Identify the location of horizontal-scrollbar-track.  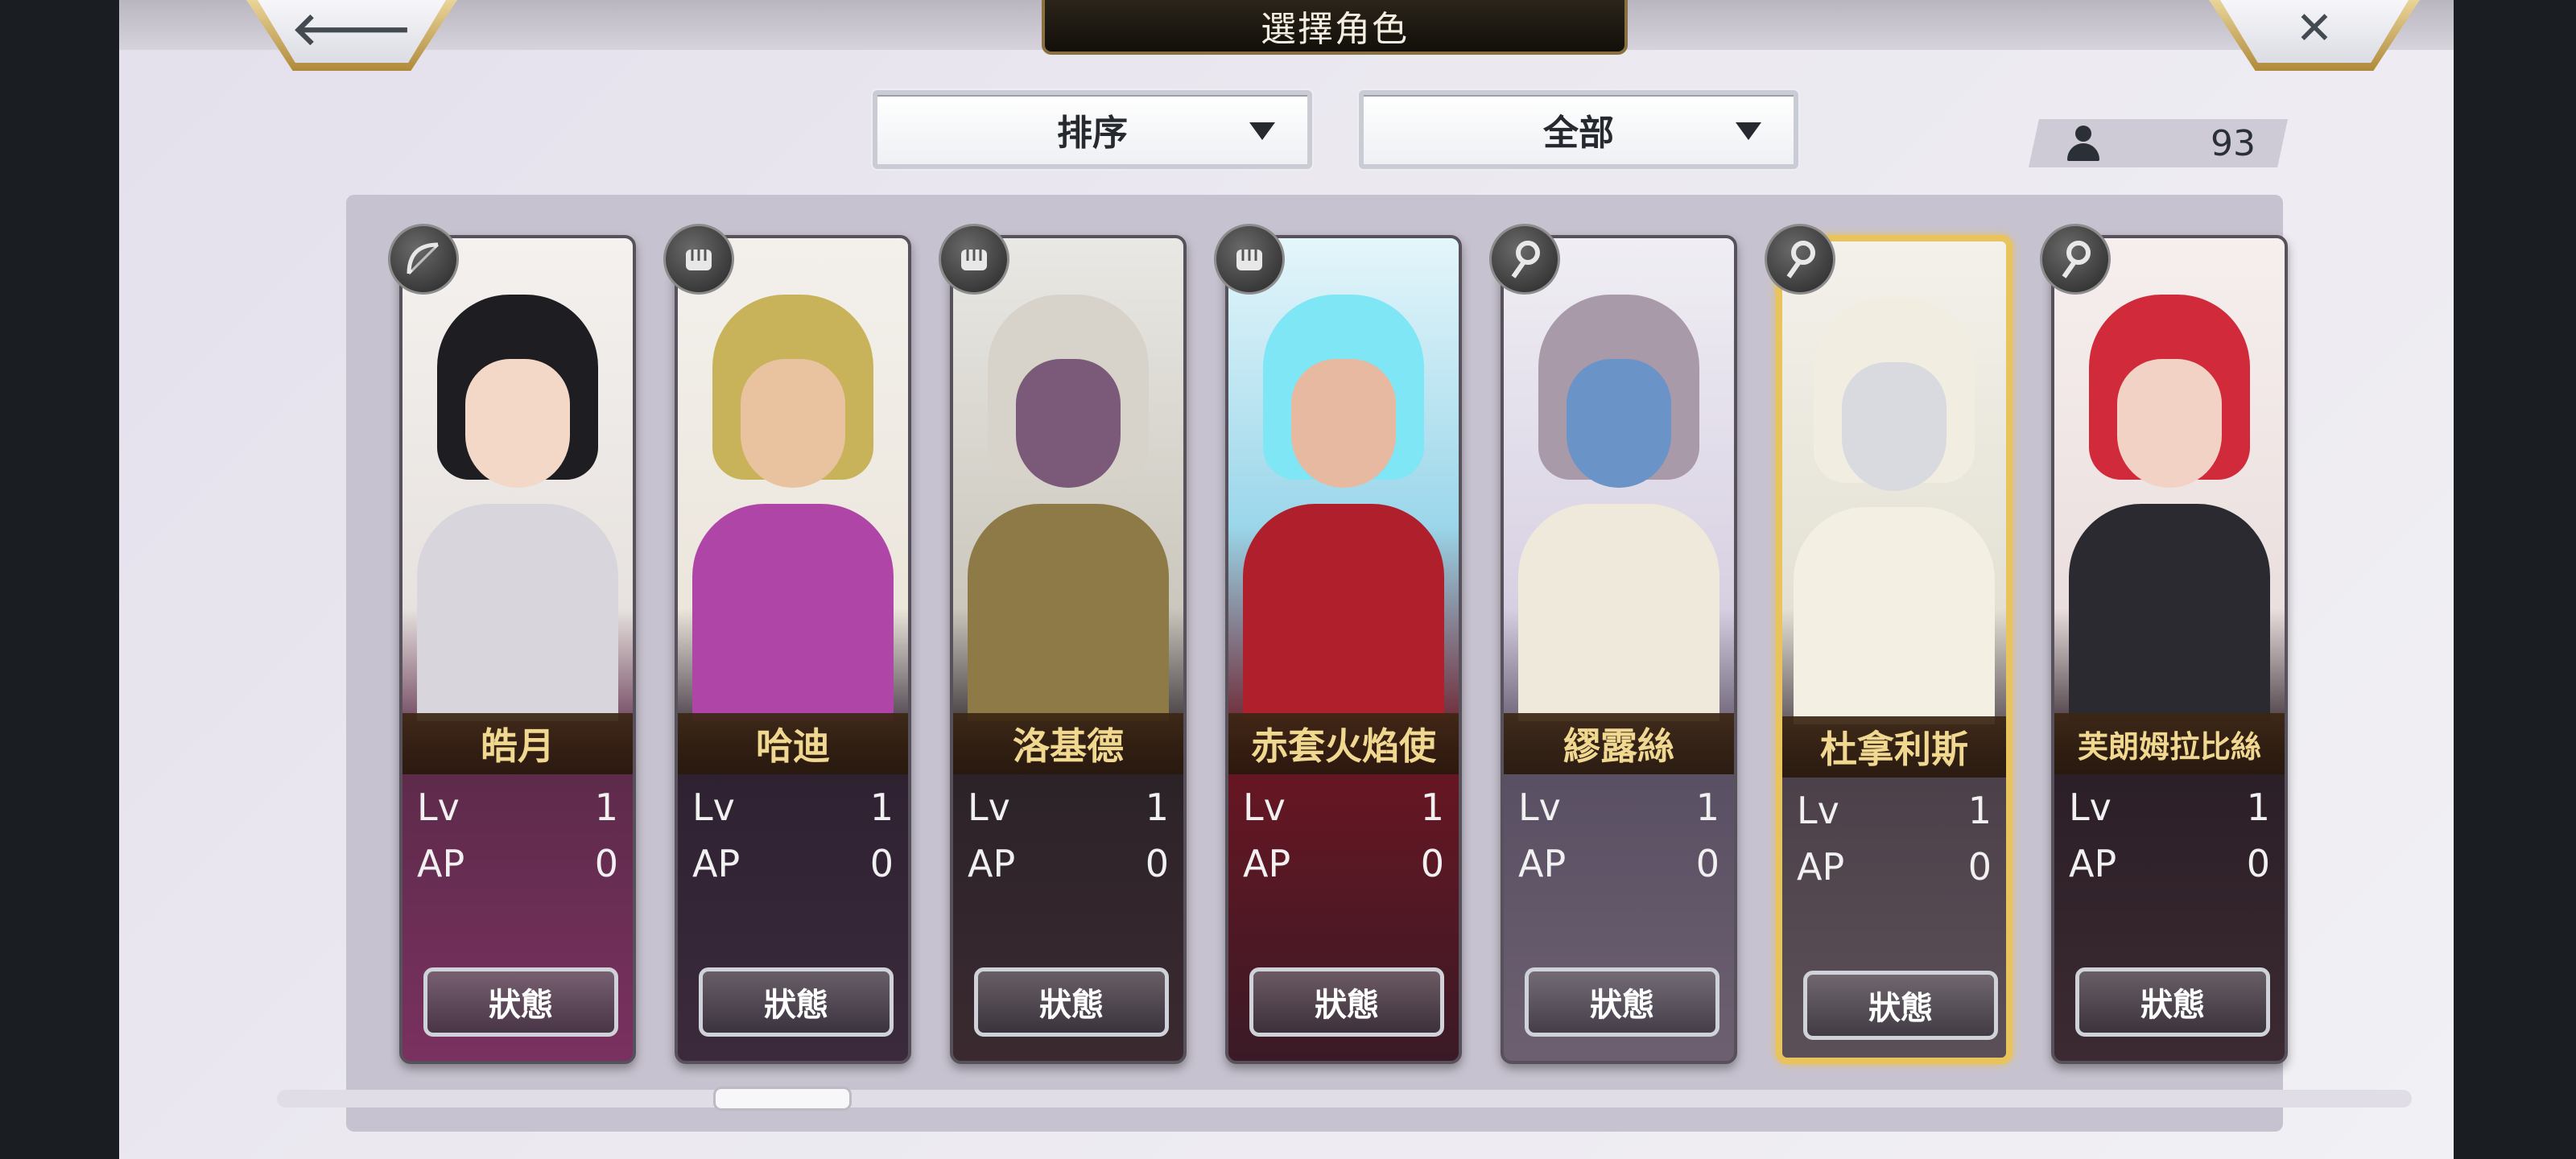
(1344, 1098).